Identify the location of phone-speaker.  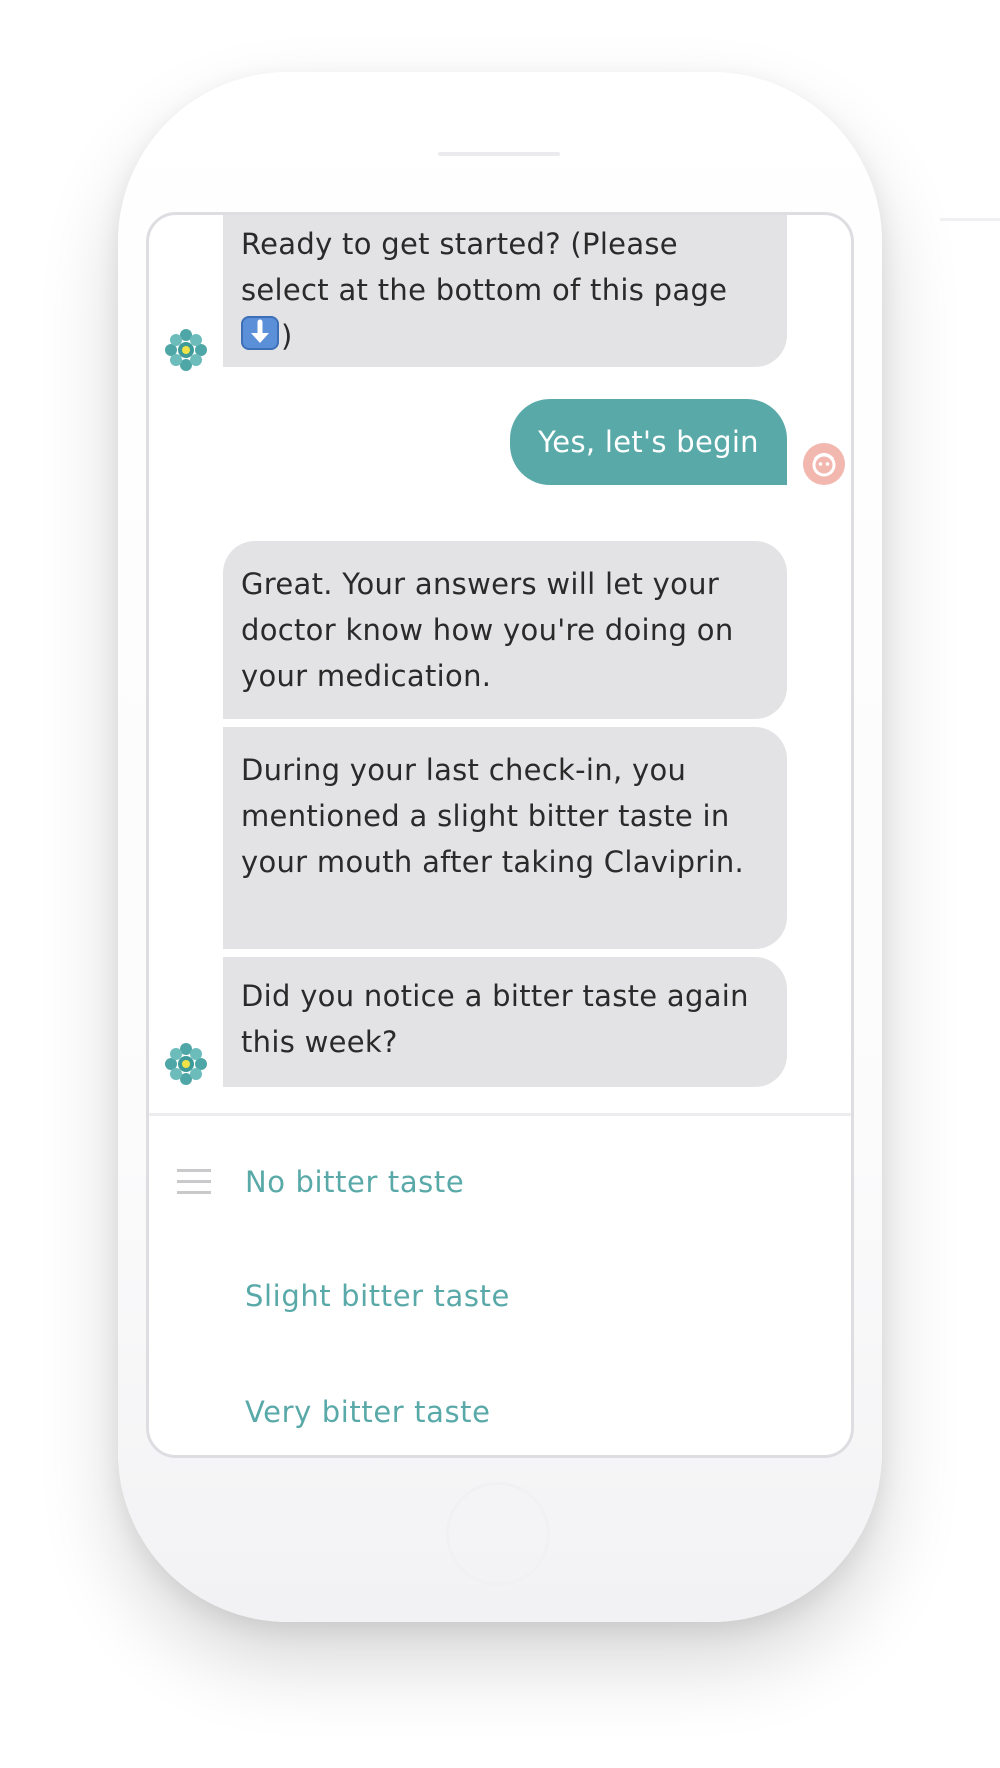
(499, 154).